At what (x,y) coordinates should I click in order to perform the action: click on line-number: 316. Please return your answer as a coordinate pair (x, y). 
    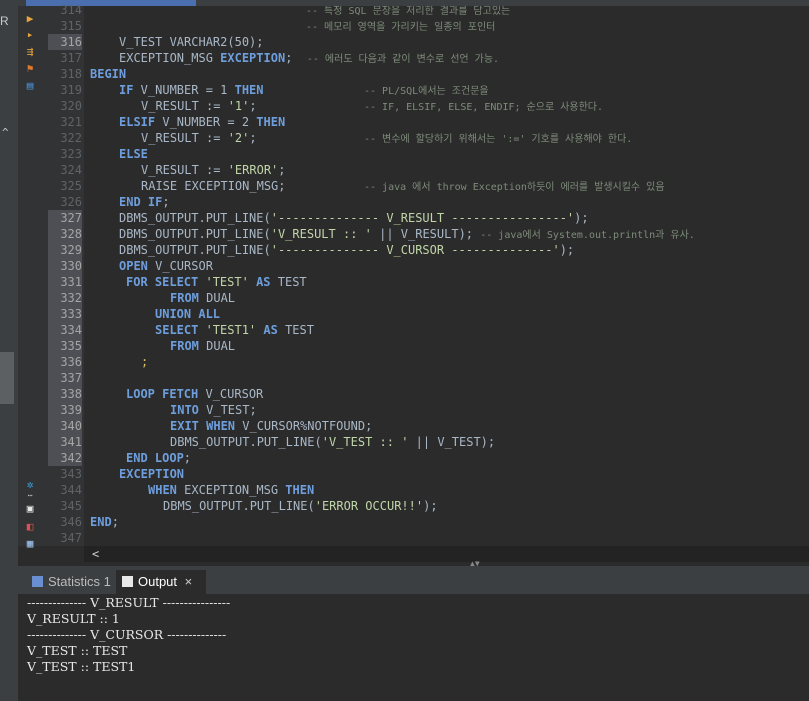
    Looking at the image, I should click on (65, 42).